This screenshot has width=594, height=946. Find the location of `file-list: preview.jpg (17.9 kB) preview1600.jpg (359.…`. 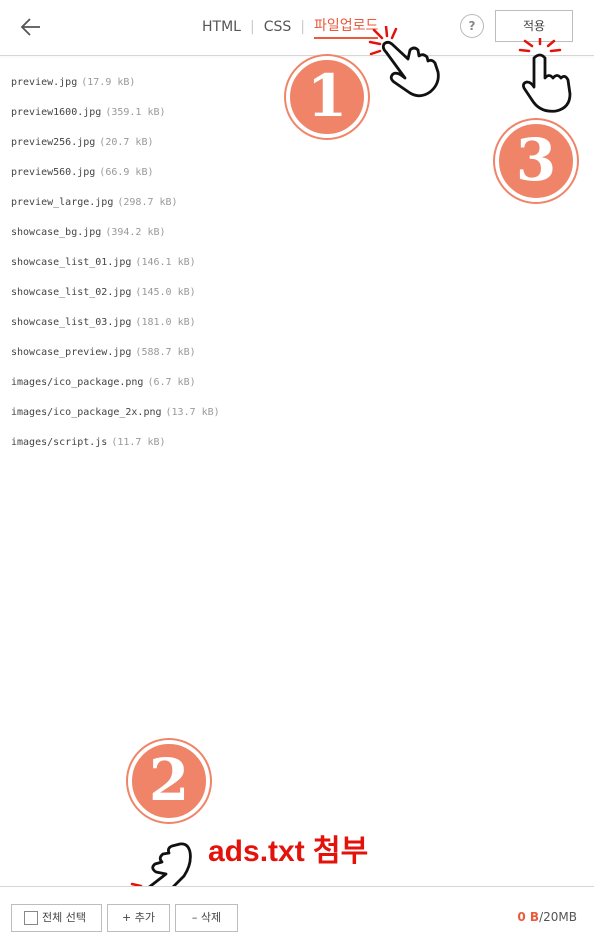

file-list: preview.jpg (17.9 kB) preview1600.jpg (359.… is located at coordinates (115, 269).